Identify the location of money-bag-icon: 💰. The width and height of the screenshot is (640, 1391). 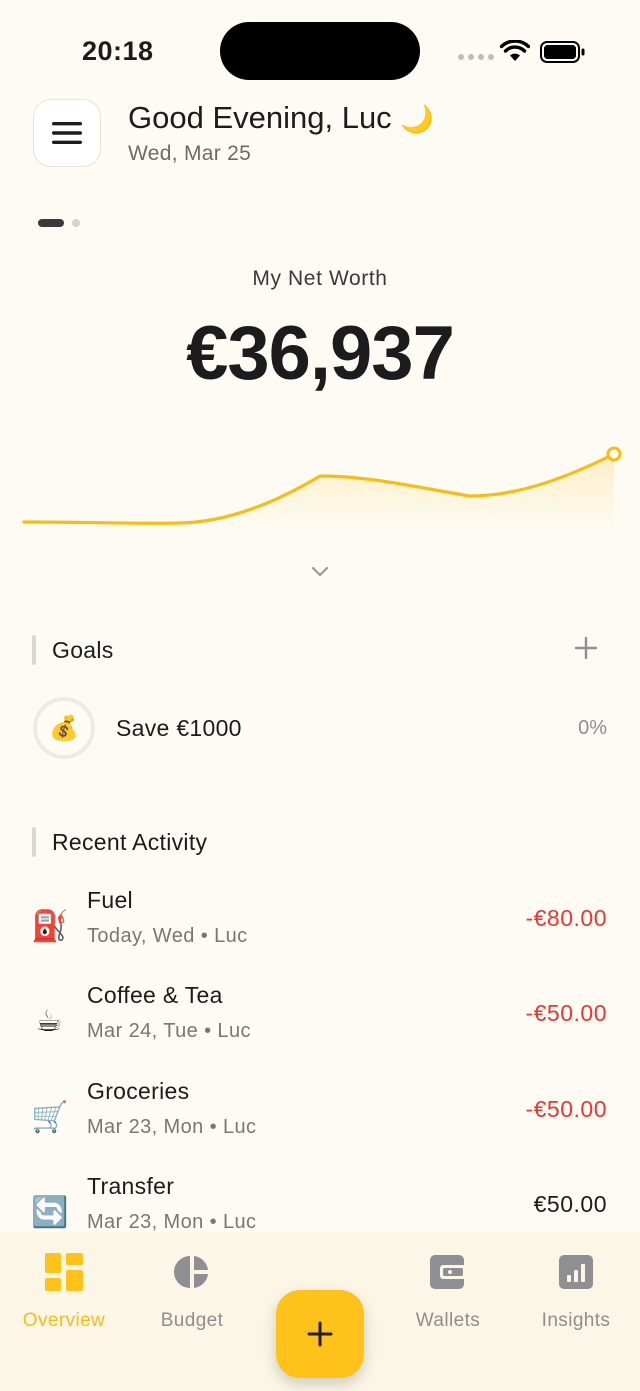
(64, 728).